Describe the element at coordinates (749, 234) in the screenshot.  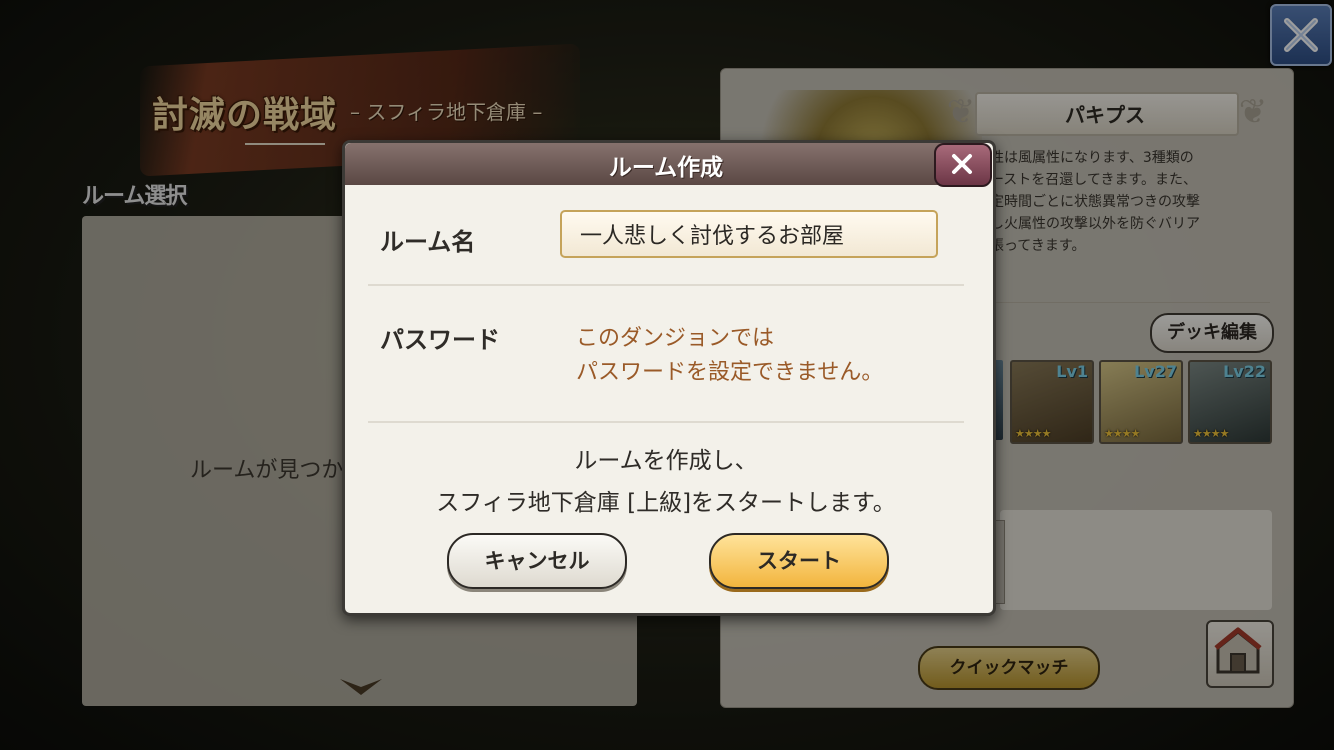
I see `room-name-input` at that location.